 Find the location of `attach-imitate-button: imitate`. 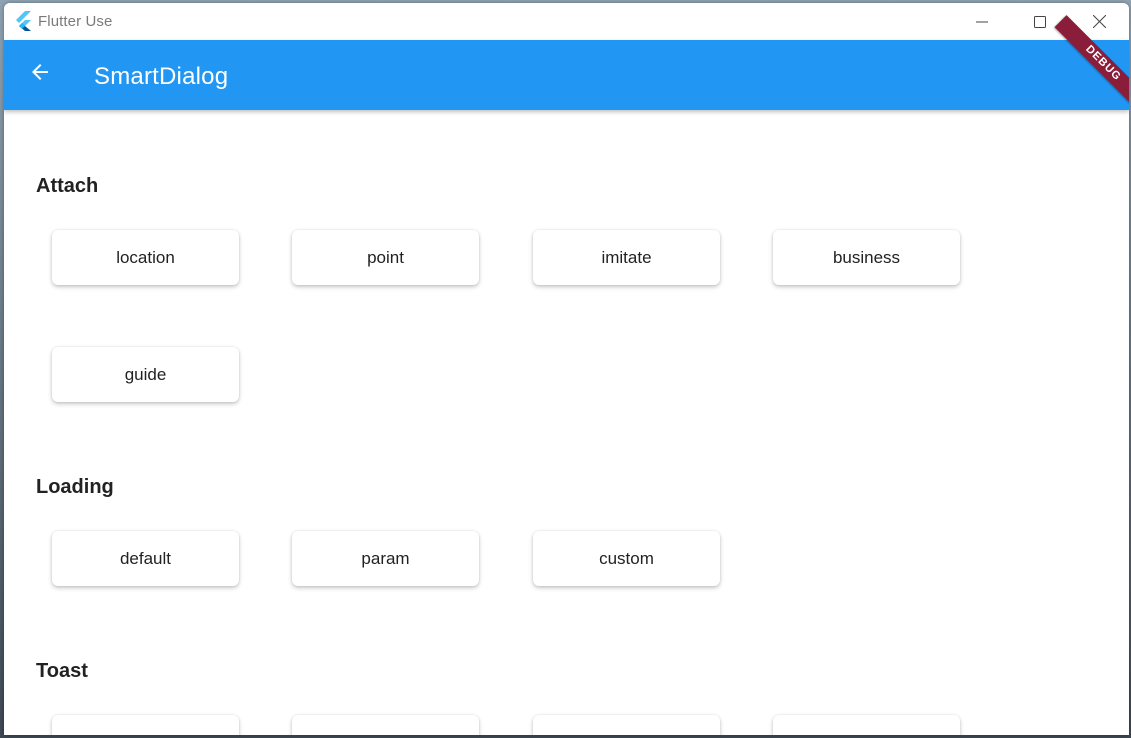

attach-imitate-button: imitate is located at coordinates (626, 257).